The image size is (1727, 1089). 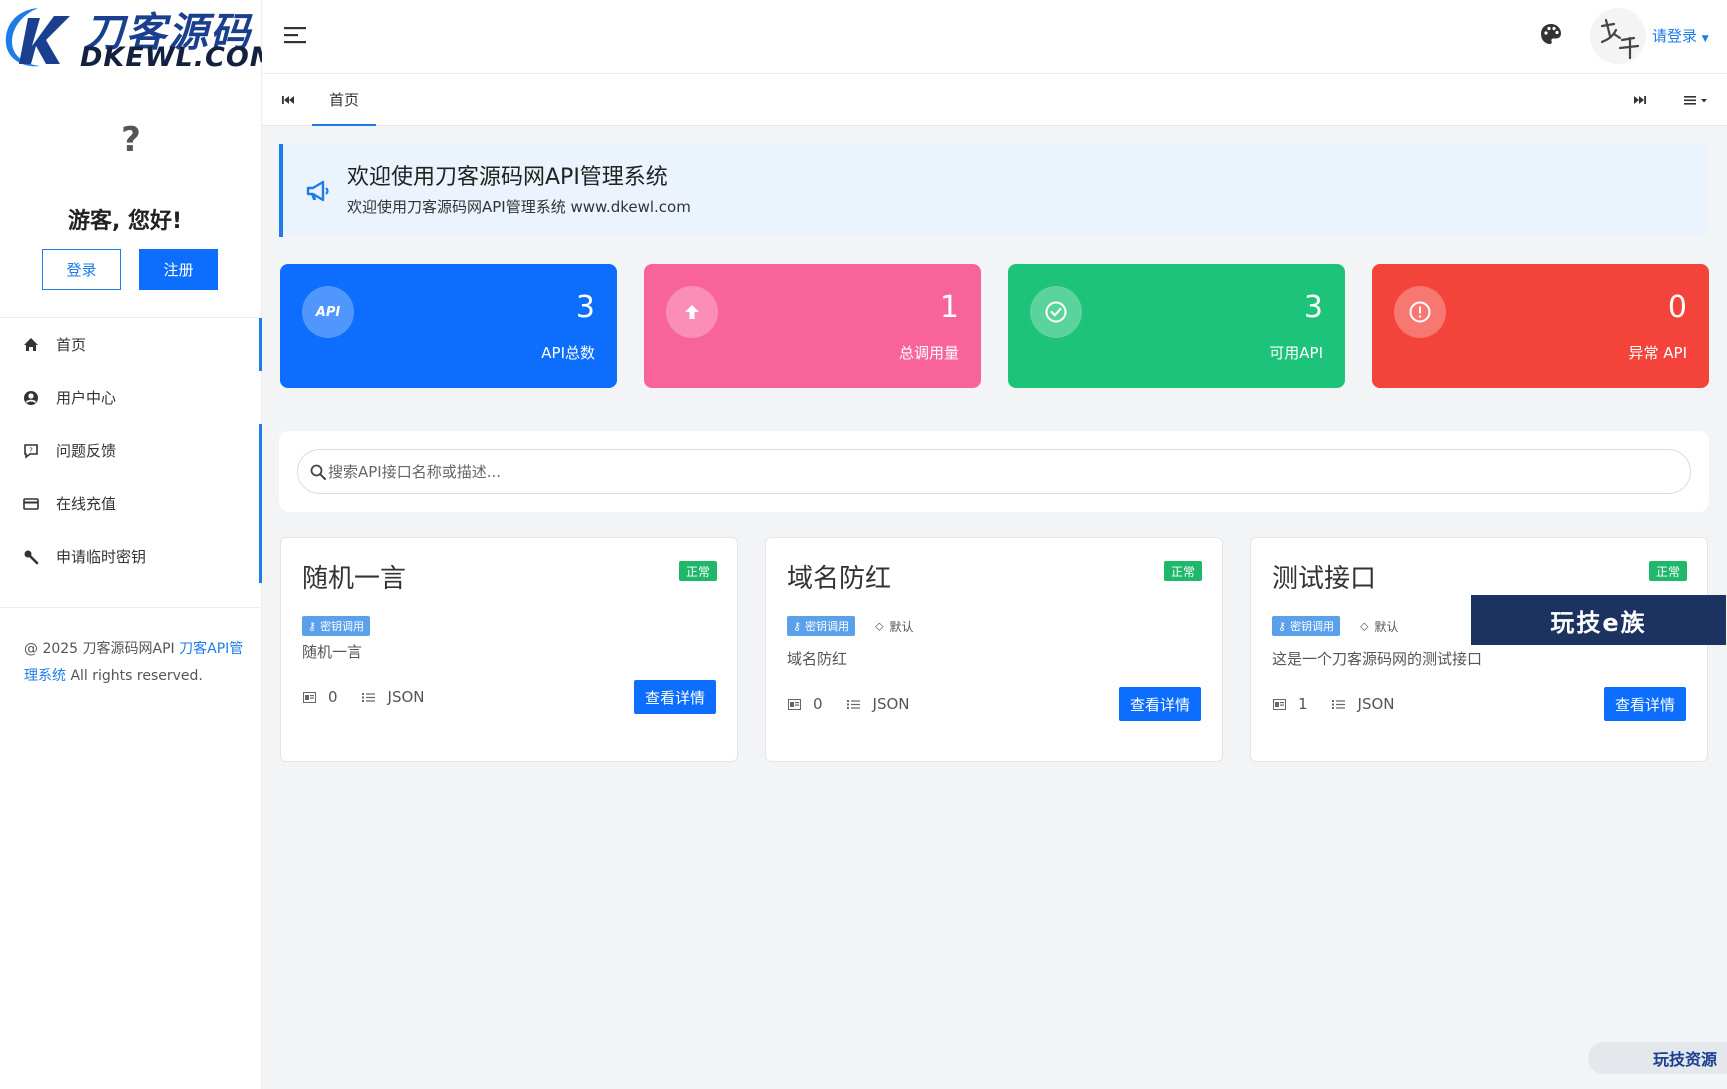 What do you see at coordinates (1620, 39) in the screenshot?
I see `avatar-calligraphy-icon` at bounding box center [1620, 39].